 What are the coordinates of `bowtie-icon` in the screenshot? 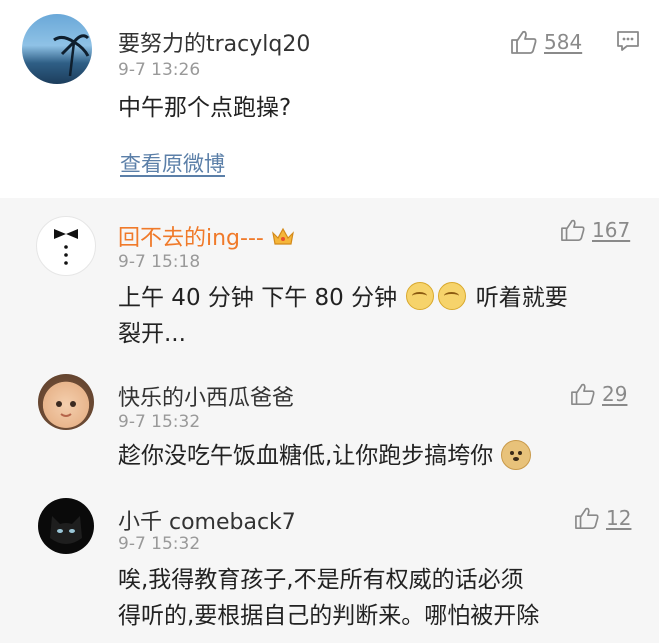 It's located at (66, 247).